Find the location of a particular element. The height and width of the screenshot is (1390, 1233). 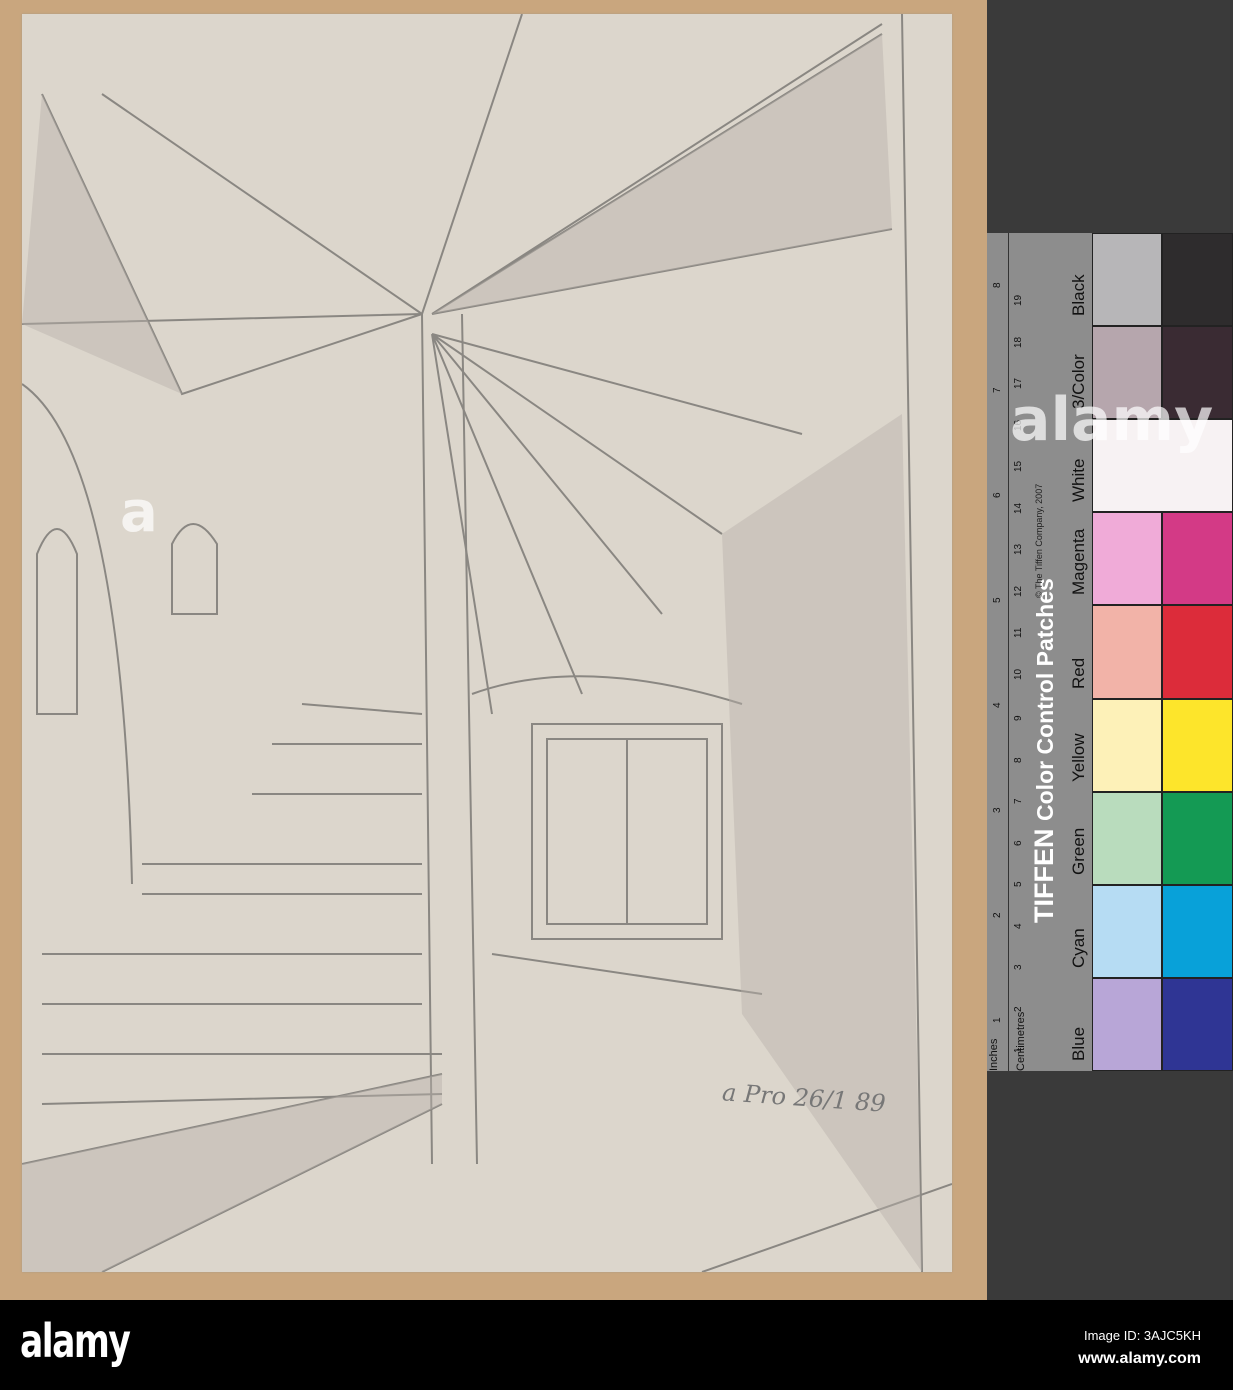

watermark: a is located at coordinates (139, 512).